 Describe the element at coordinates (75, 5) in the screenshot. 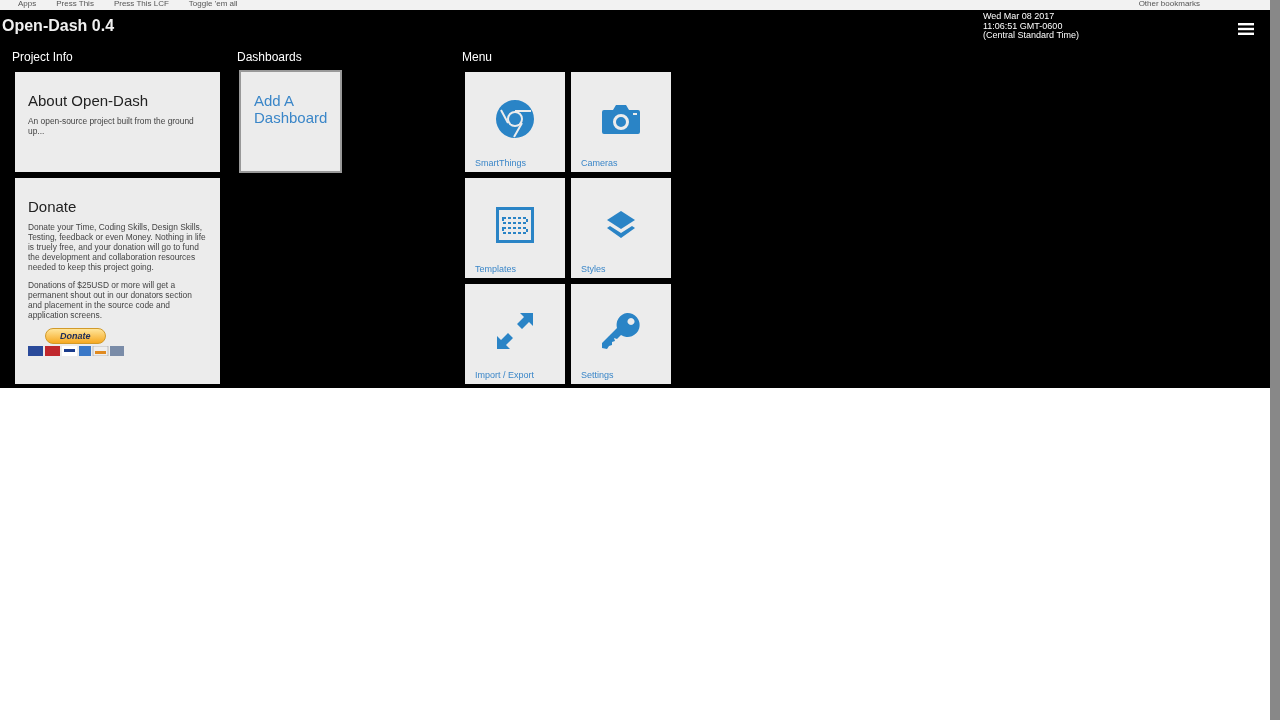

I see `bookmark-link: Press This` at that location.